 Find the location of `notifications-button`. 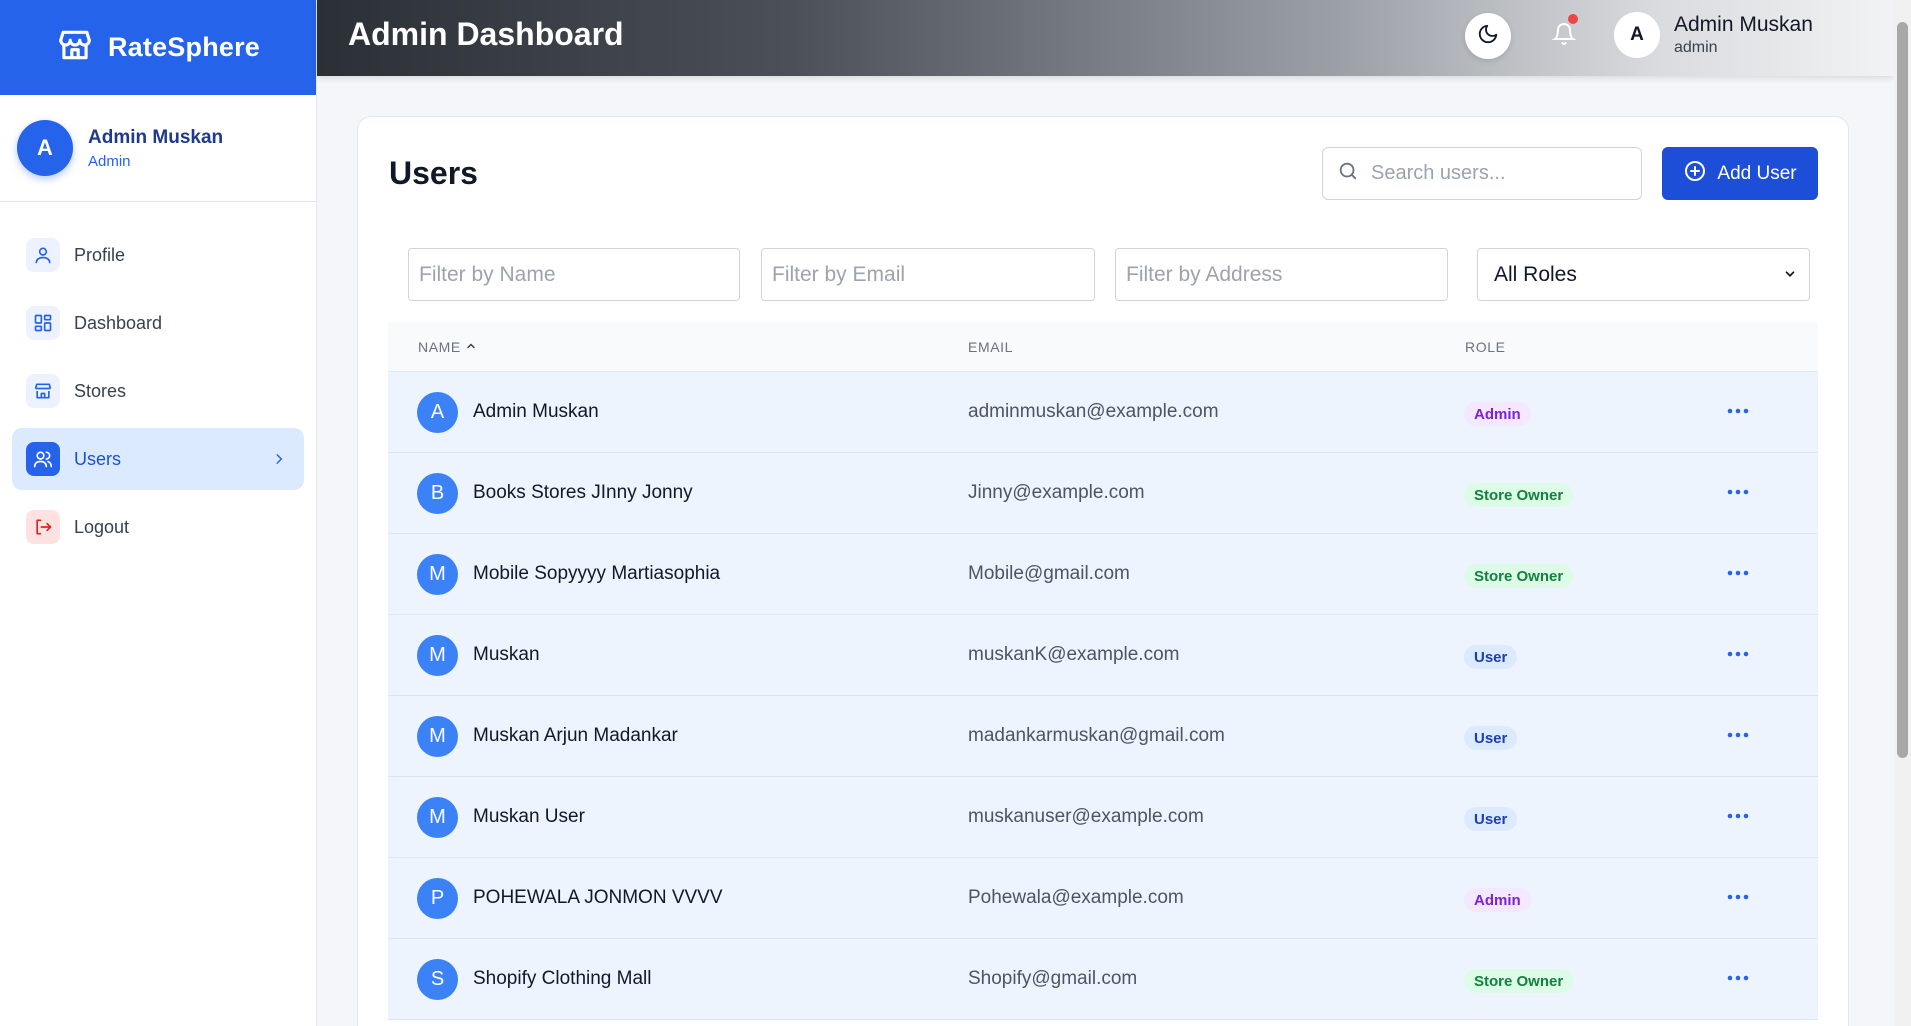

notifications-button is located at coordinates (1564, 36).